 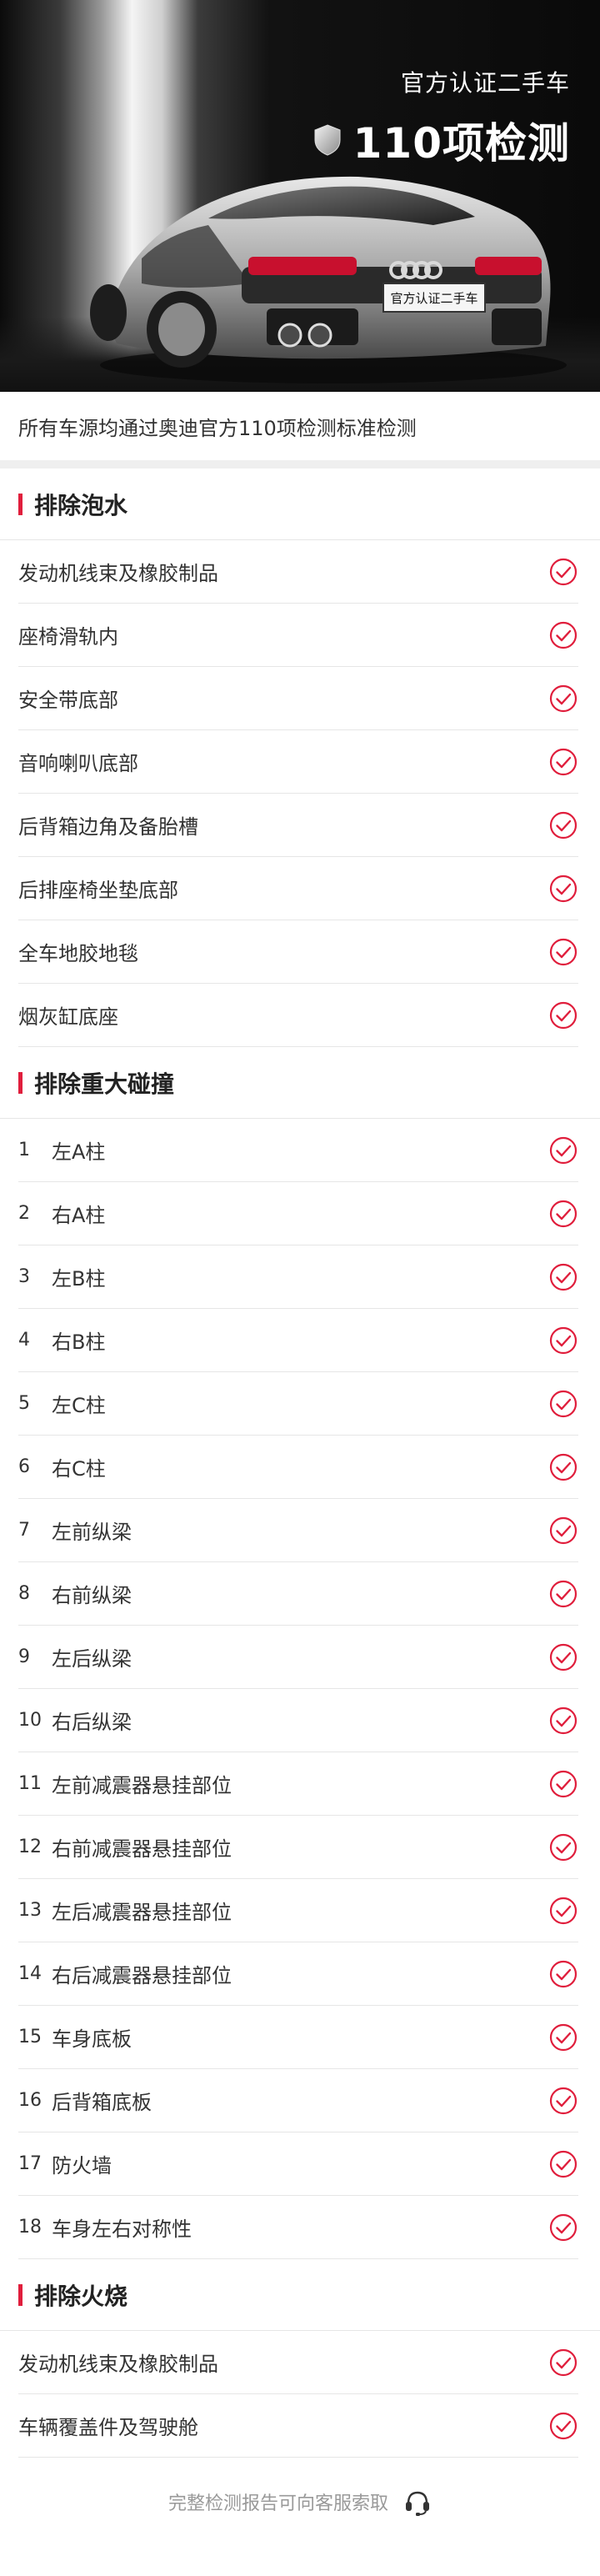 What do you see at coordinates (24, 1150) in the screenshot?
I see `item-number: 1` at bounding box center [24, 1150].